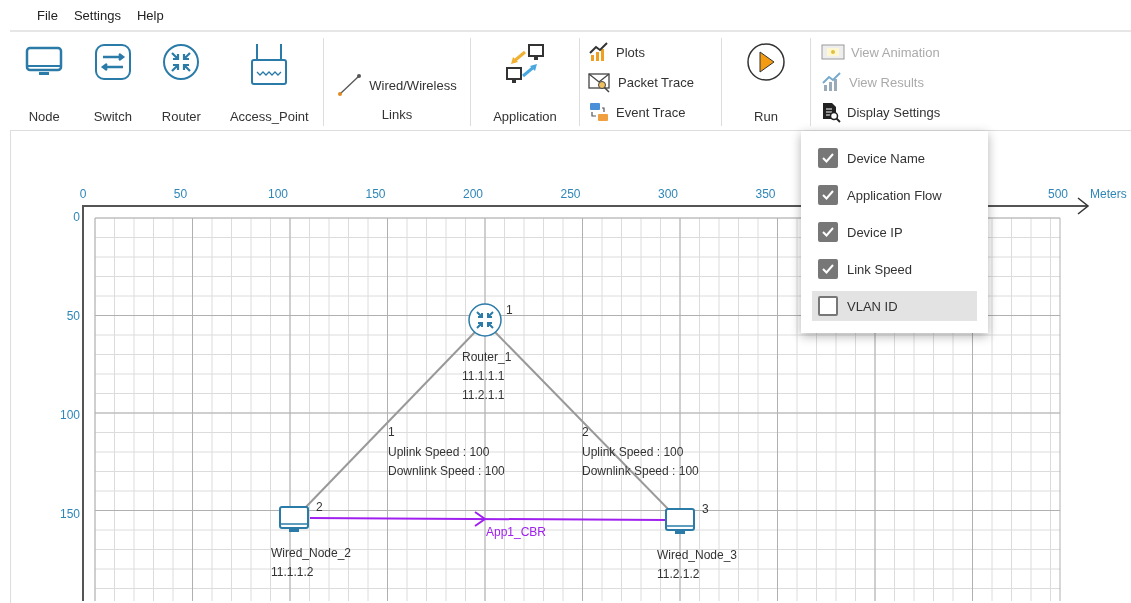 This screenshot has width=1131, height=603. Describe the element at coordinates (69, 415) in the screenshot. I see `y-tick-label: 100` at that location.